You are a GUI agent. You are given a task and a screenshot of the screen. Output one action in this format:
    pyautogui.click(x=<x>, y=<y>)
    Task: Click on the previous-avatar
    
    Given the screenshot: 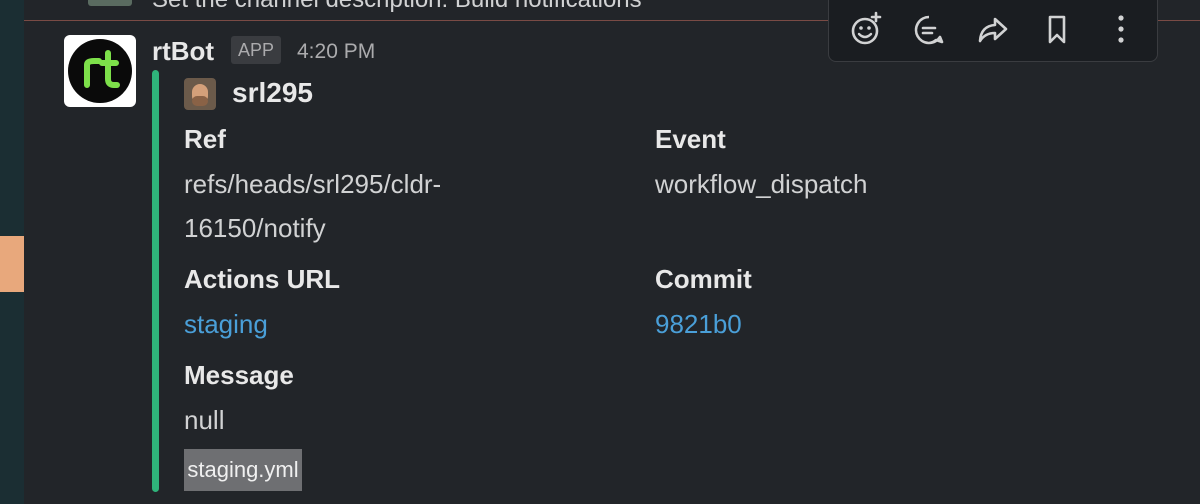 What is the action you would take?
    pyautogui.click(x=110, y=3)
    